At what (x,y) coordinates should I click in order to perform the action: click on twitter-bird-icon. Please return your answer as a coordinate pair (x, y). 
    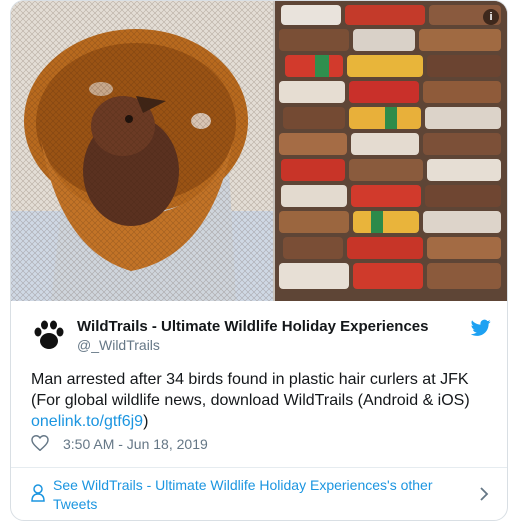
    Looking at the image, I should click on (480, 328).